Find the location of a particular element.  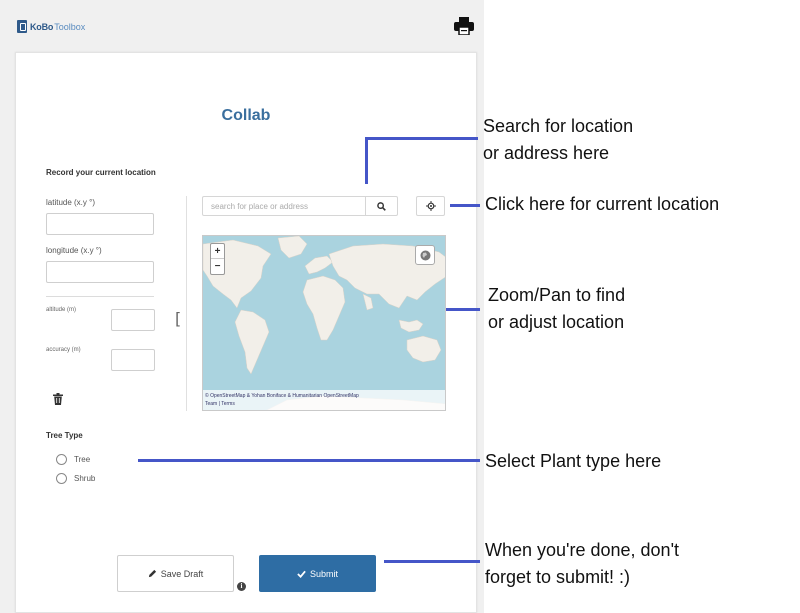

annotation-search-line2: or address here is located at coordinates (546, 153).